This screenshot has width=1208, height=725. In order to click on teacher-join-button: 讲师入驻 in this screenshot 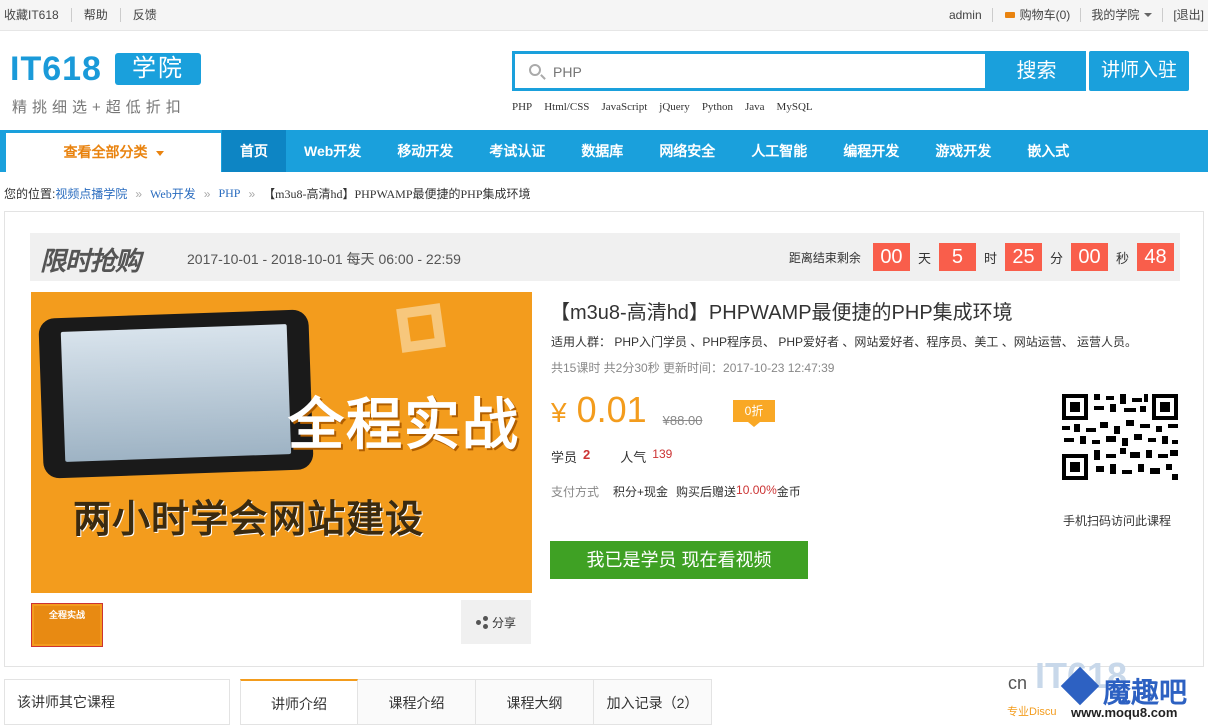, I will do `click(1139, 71)`.